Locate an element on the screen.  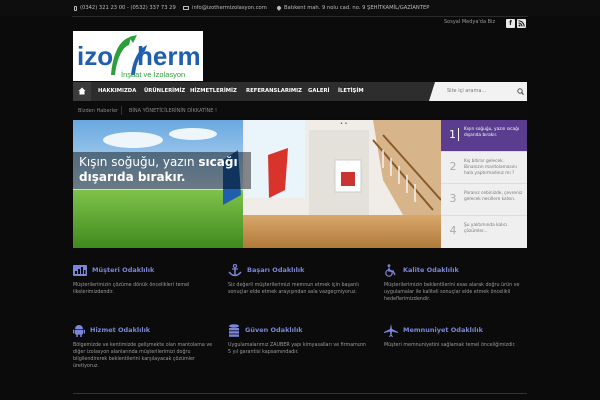
logo-brand-right: herm is located at coordinates (169, 56).